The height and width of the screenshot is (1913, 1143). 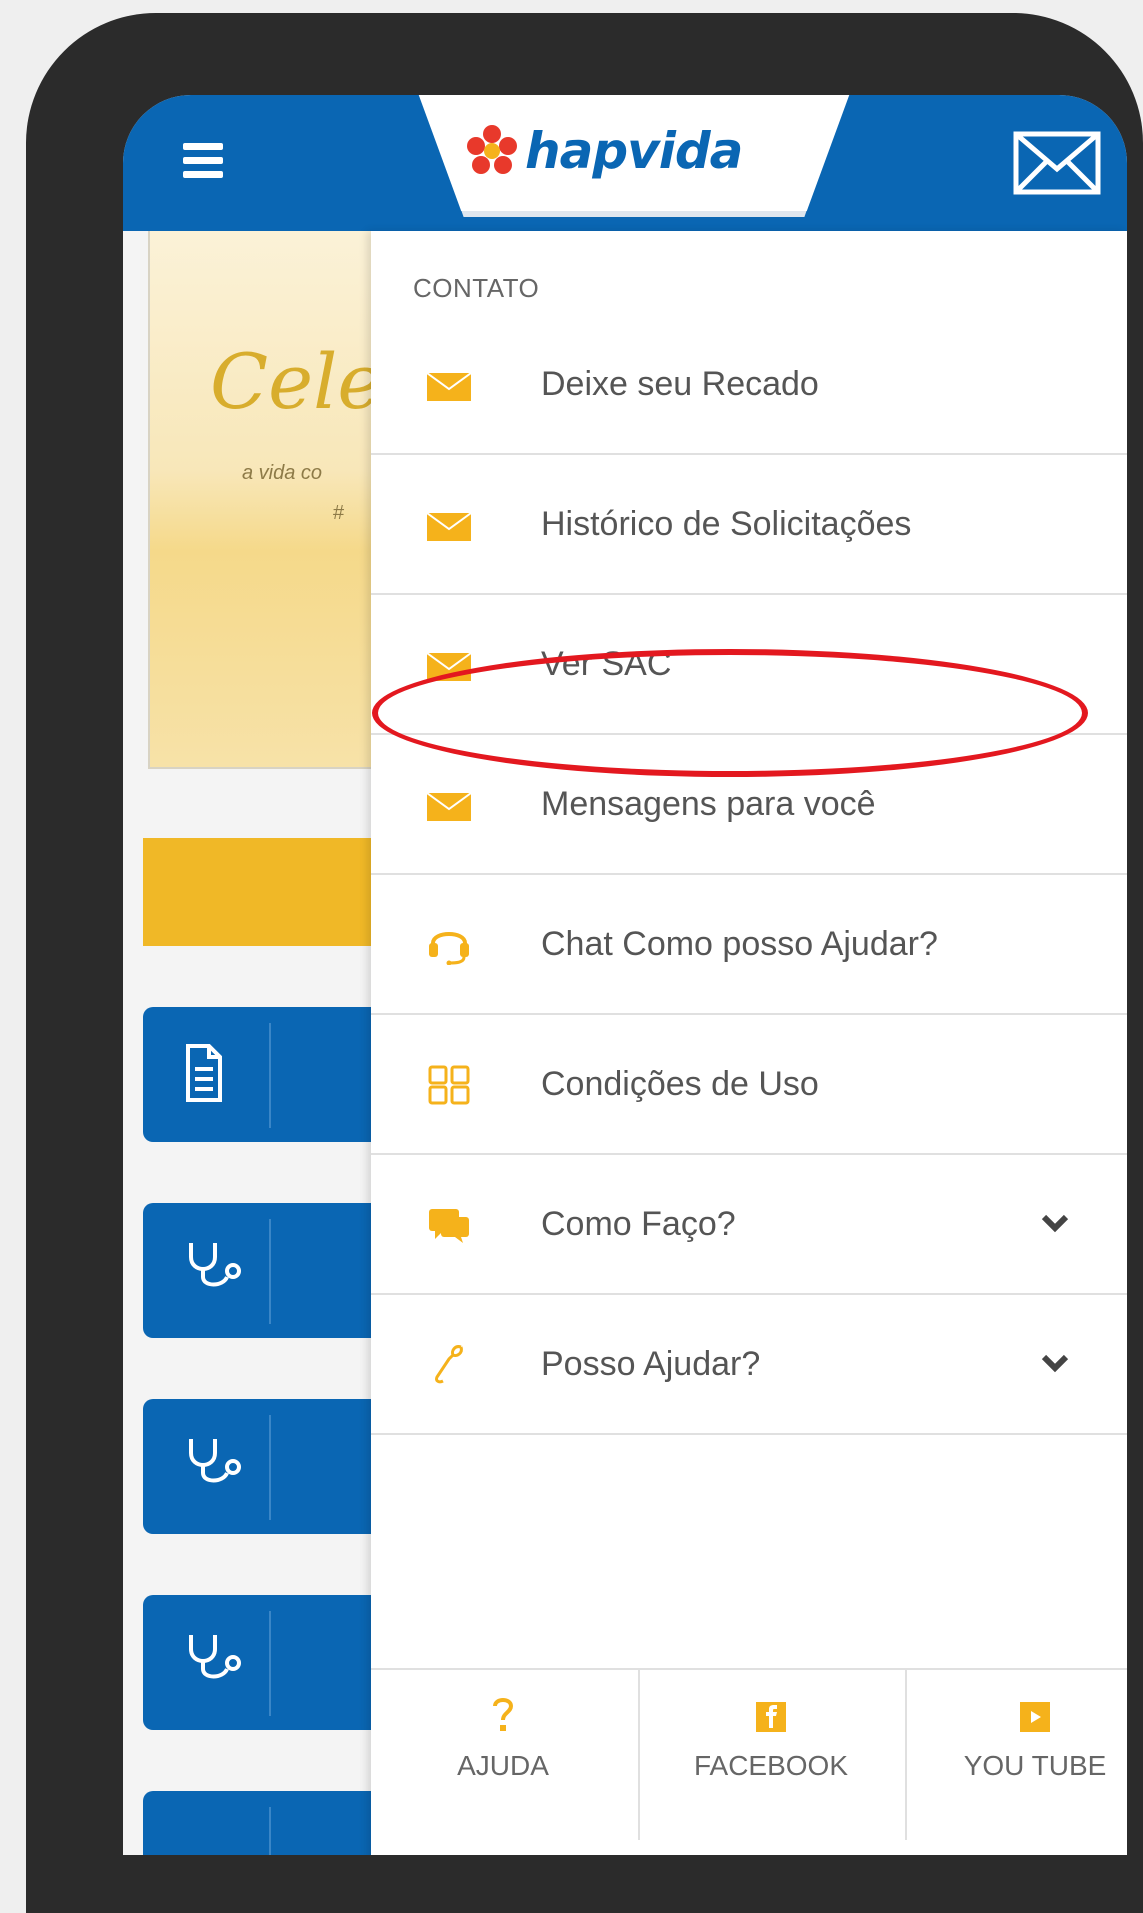 I want to click on promo-banner: Cele a vida co #, so click(x=265, y=497).